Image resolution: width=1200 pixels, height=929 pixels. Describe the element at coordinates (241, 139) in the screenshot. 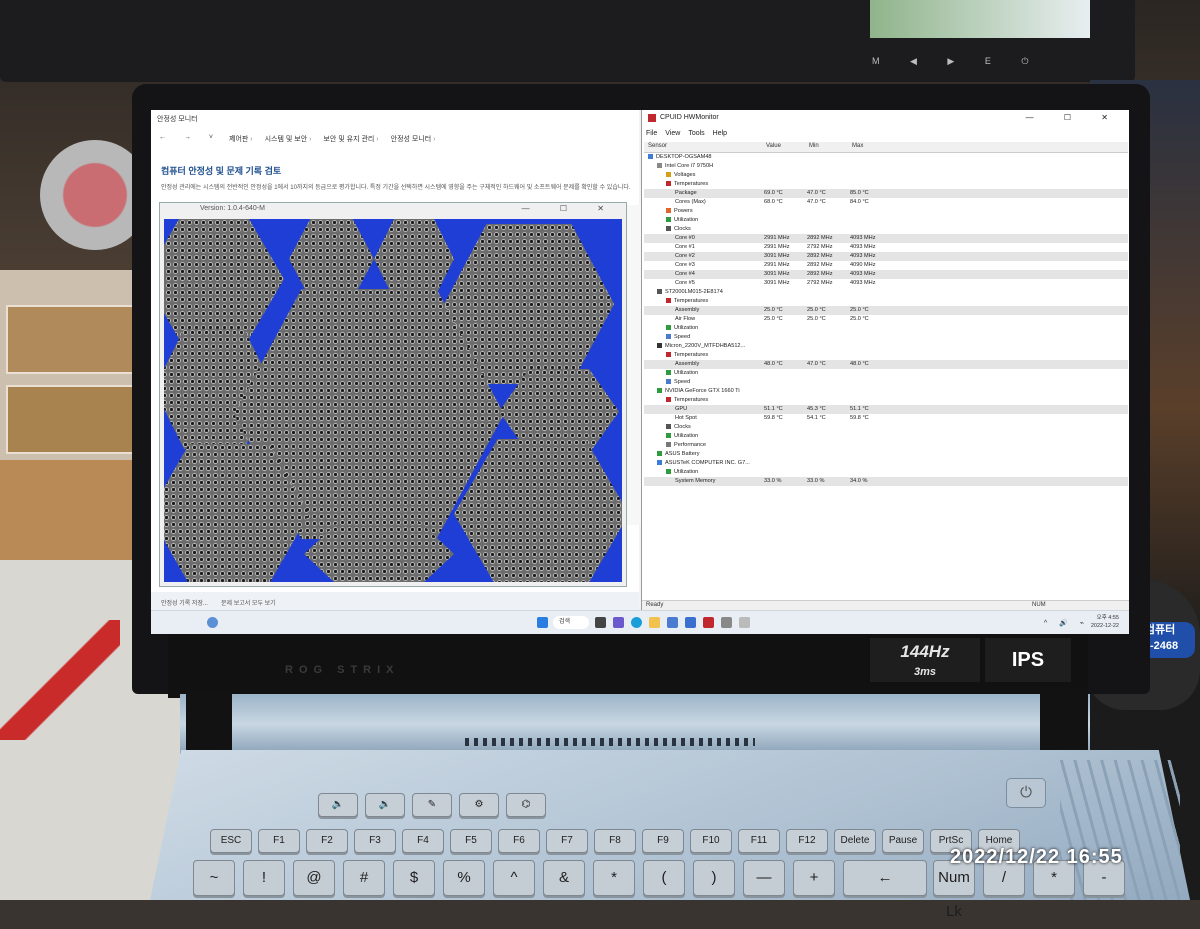

I see `breadcrumb-control-panel: 제어판` at that location.